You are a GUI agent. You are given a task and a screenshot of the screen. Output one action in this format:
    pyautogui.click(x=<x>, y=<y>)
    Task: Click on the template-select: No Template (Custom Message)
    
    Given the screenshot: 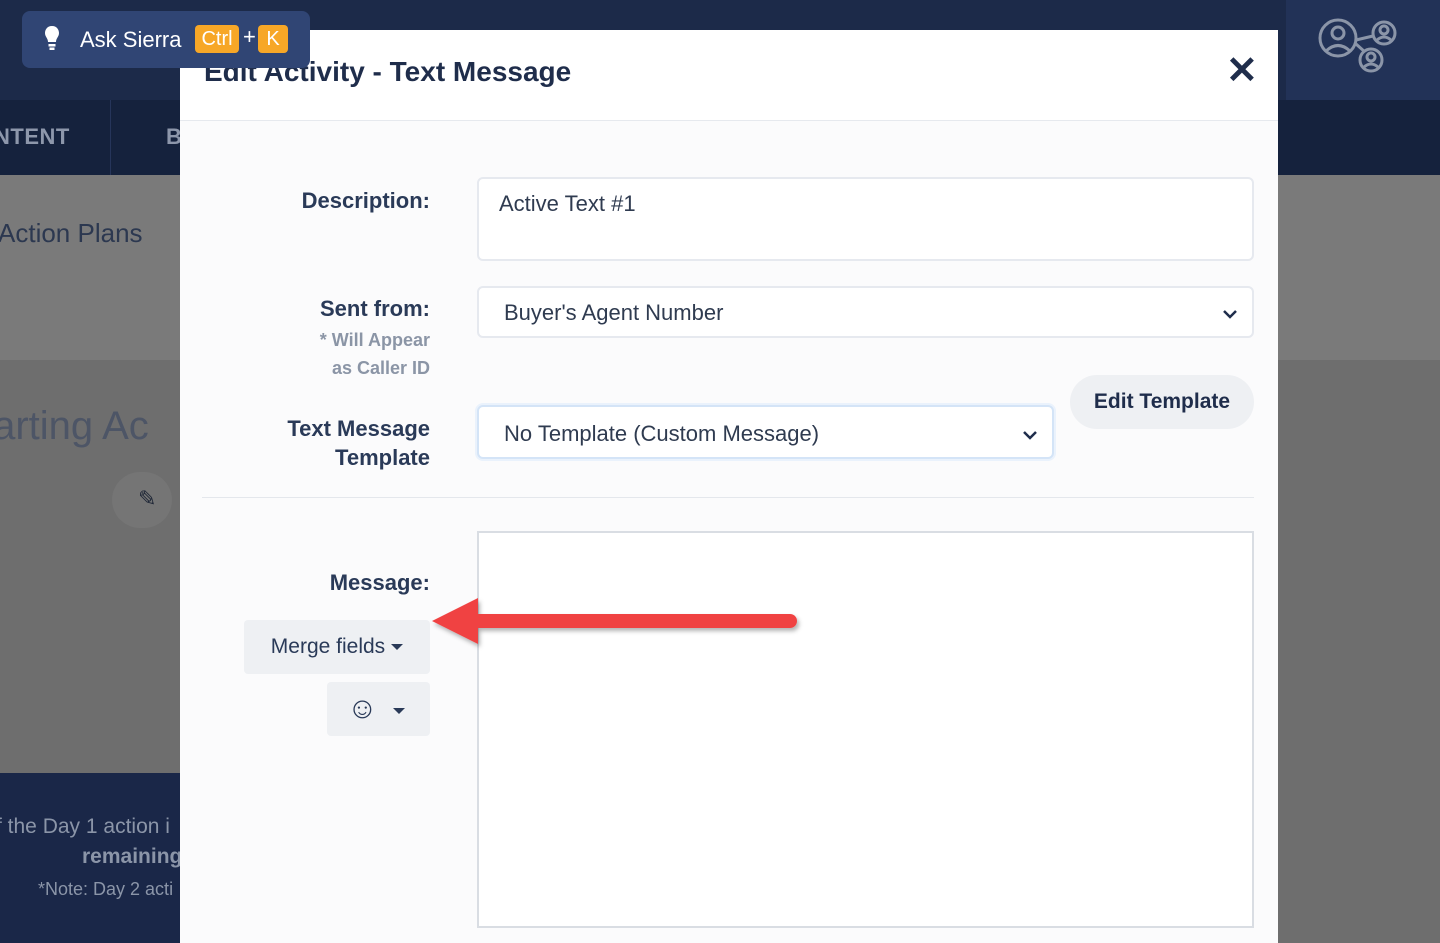 What is the action you would take?
    pyautogui.click(x=765, y=432)
    